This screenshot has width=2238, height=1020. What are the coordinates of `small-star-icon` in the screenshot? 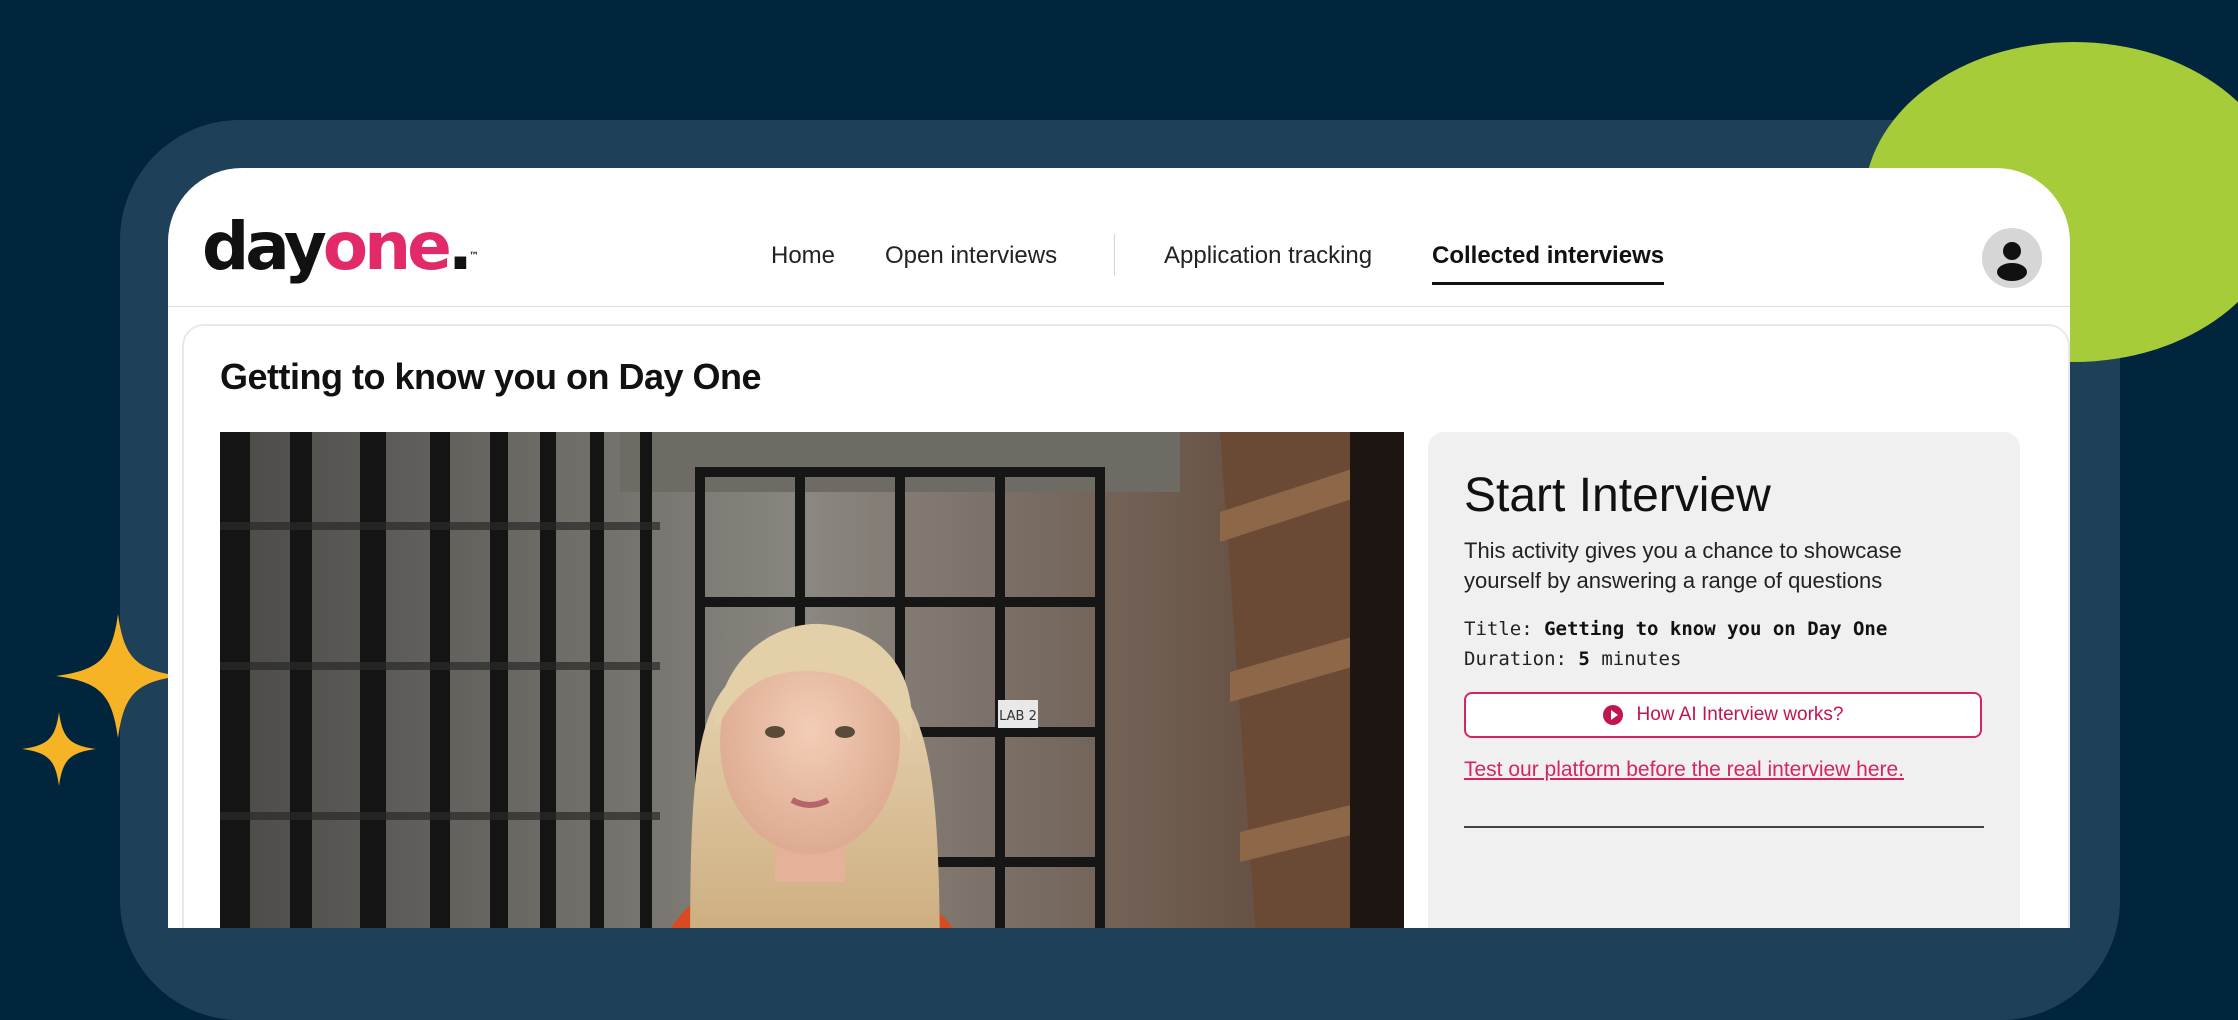 It's located at (59, 749).